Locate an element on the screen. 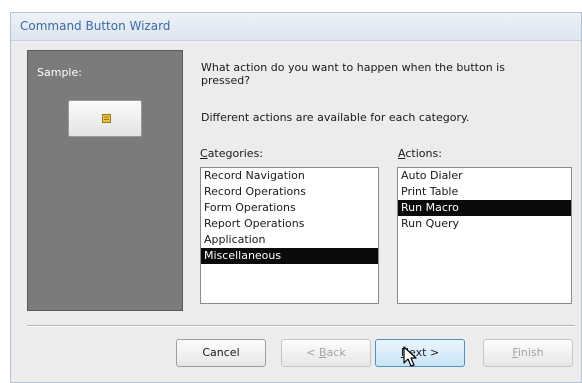 Image resolution: width=582 pixels, height=383 pixels. action-item: Run Macro is located at coordinates (484, 208).